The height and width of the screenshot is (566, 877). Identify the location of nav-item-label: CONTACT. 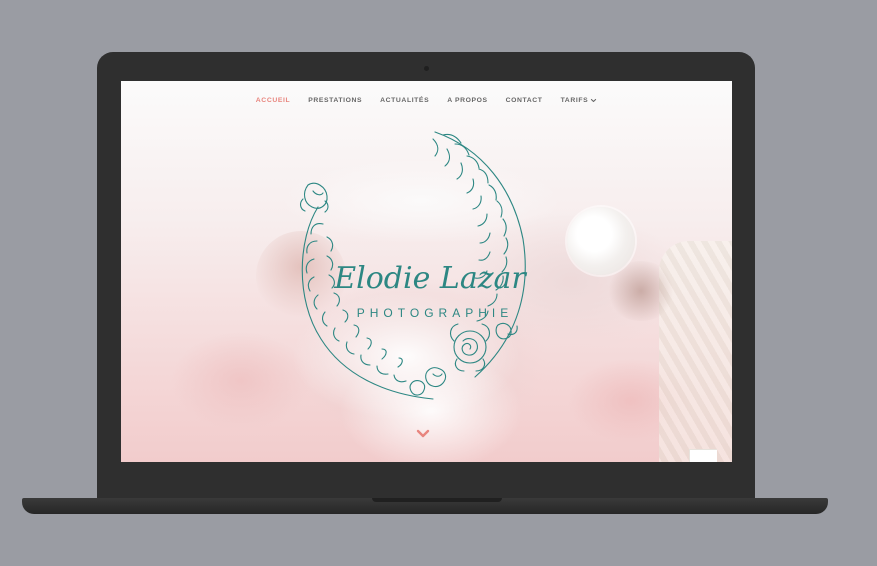
(524, 100).